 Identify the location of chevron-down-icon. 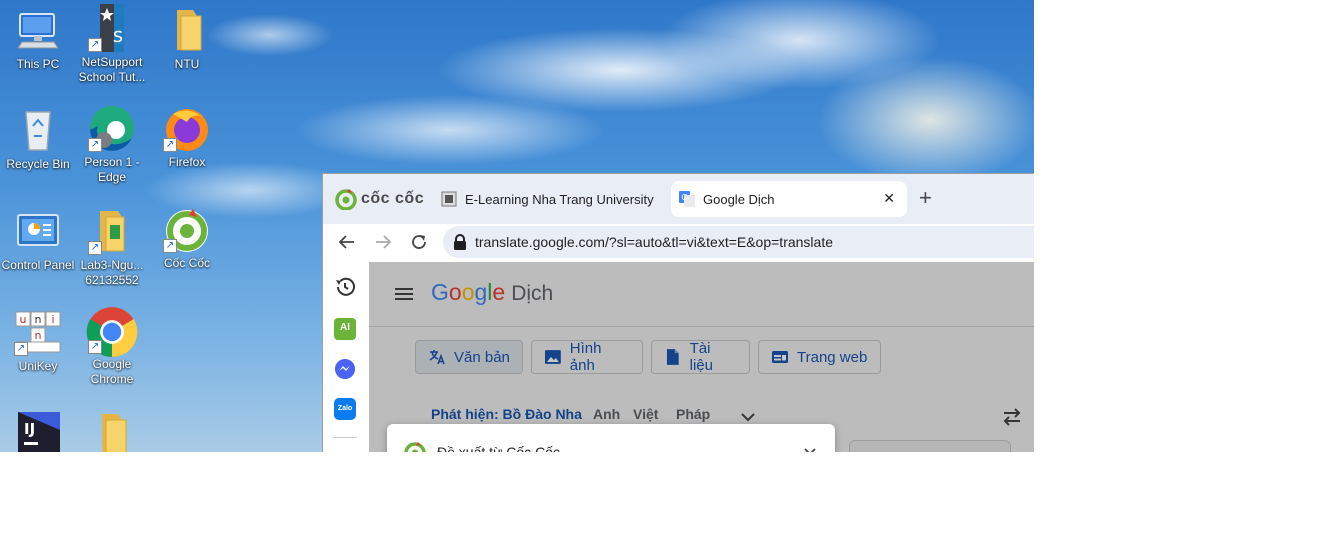
(810, 448).